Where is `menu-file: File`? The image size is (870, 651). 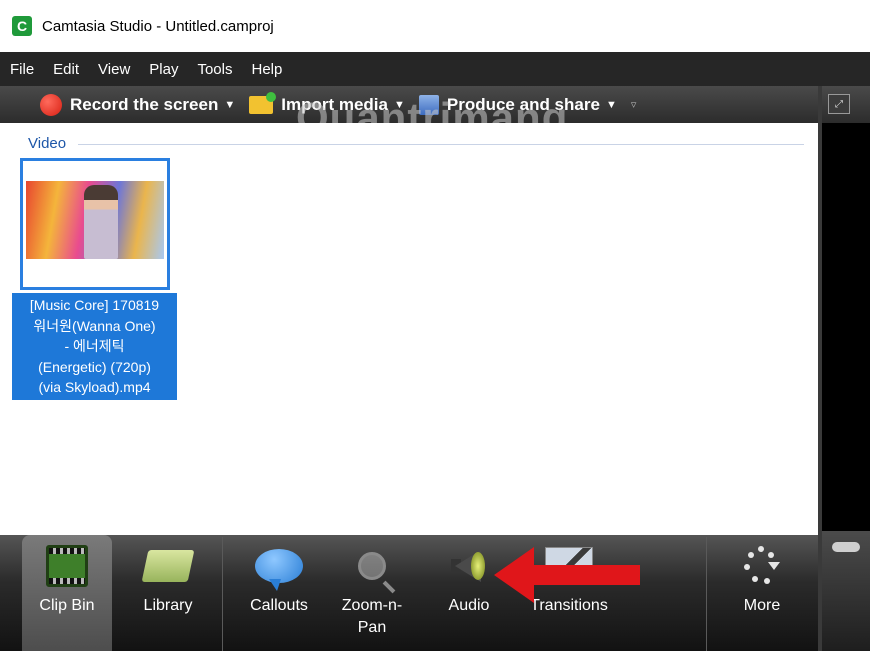
menu-file: File is located at coordinates (22, 69).